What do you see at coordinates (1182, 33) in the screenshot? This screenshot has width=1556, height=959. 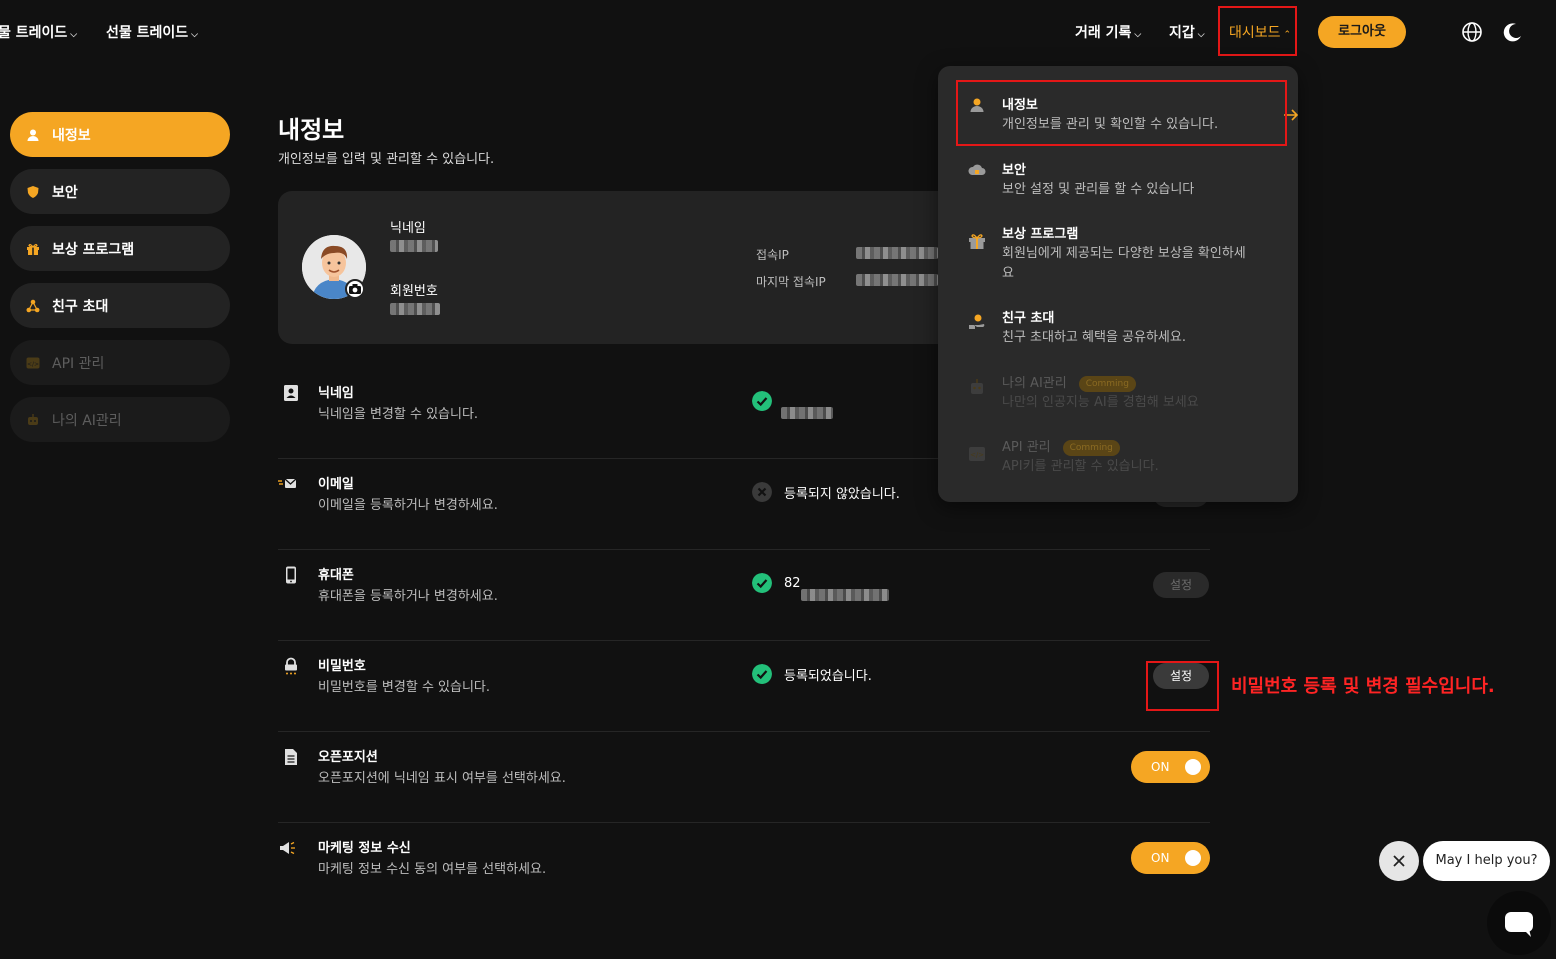 I see `nav-wallet-label: 지갑` at bounding box center [1182, 33].